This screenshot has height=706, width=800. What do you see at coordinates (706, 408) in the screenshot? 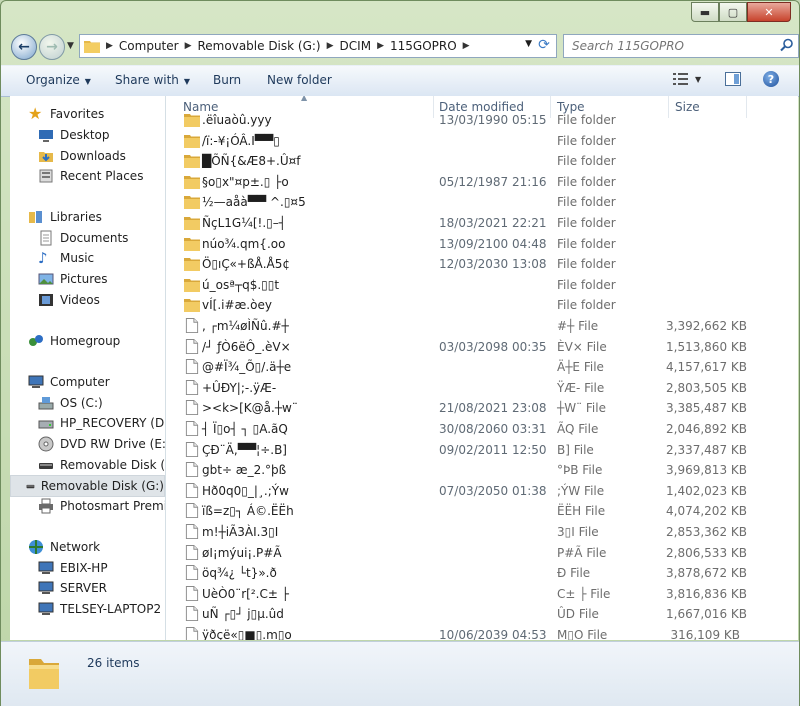
I see `file-size: 3,385,487 KB` at bounding box center [706, 408].